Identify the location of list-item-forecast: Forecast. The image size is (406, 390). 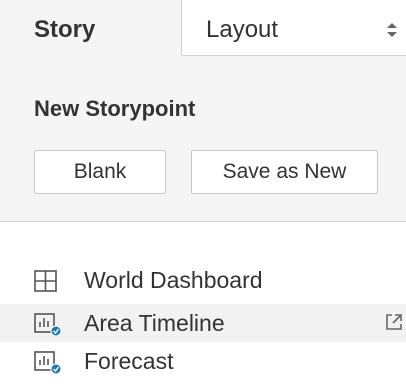
(203, 361).